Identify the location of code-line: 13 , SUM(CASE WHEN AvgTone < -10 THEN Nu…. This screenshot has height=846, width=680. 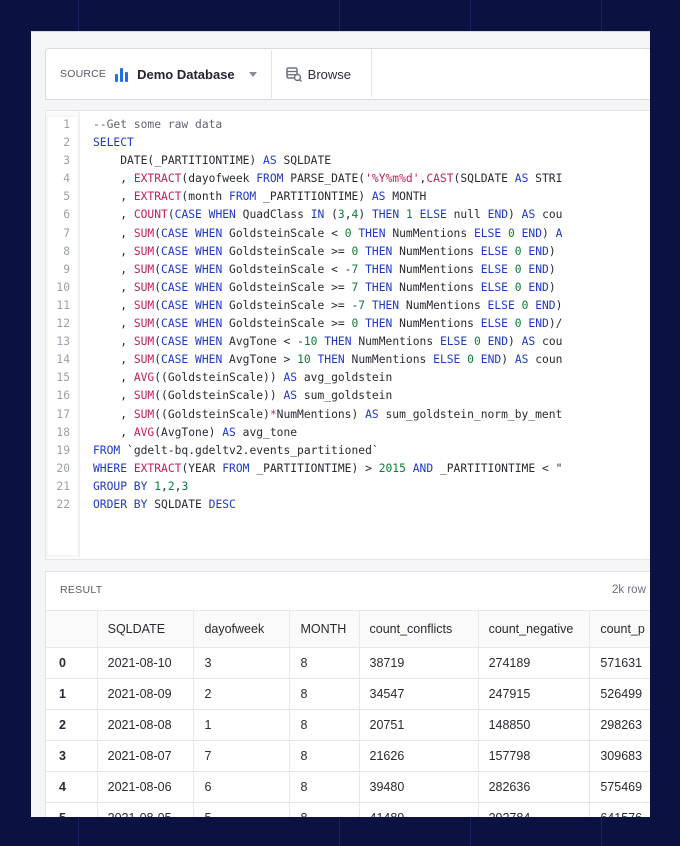
(304, 342).